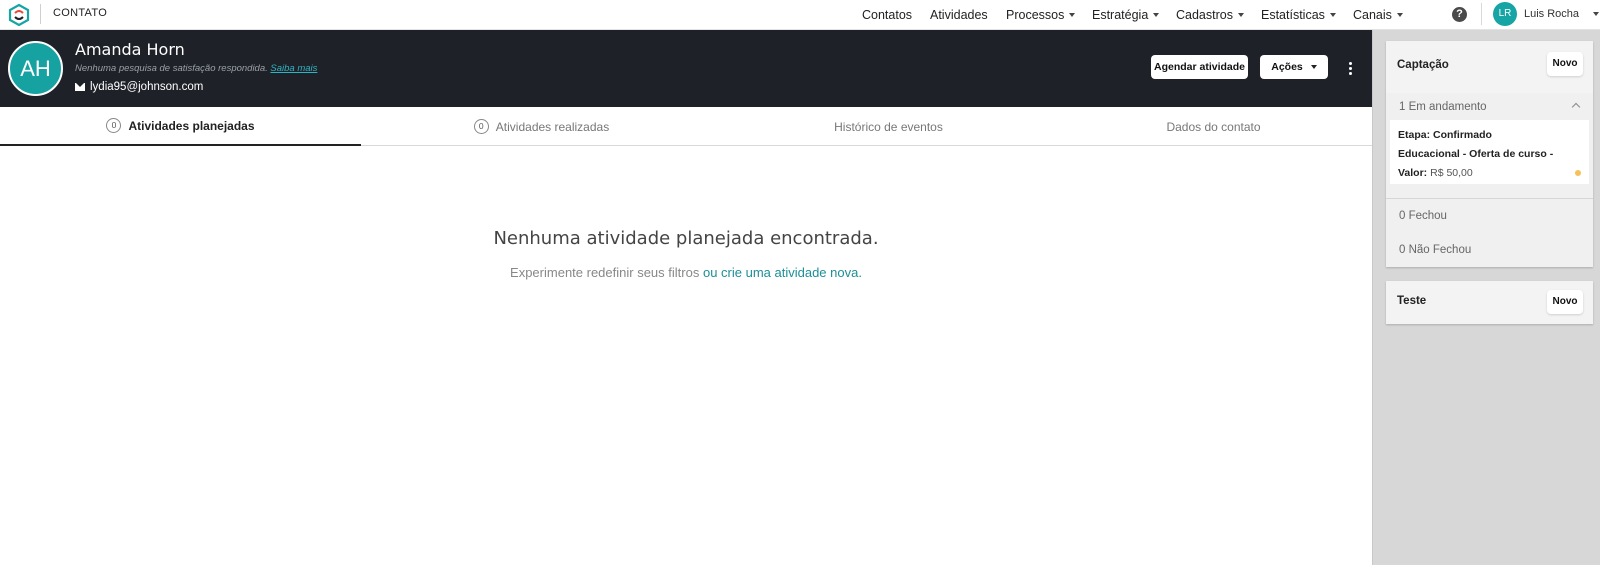 This screenshot has height=565, width=1600. I want to click on user-divider, so click(1481, 14).